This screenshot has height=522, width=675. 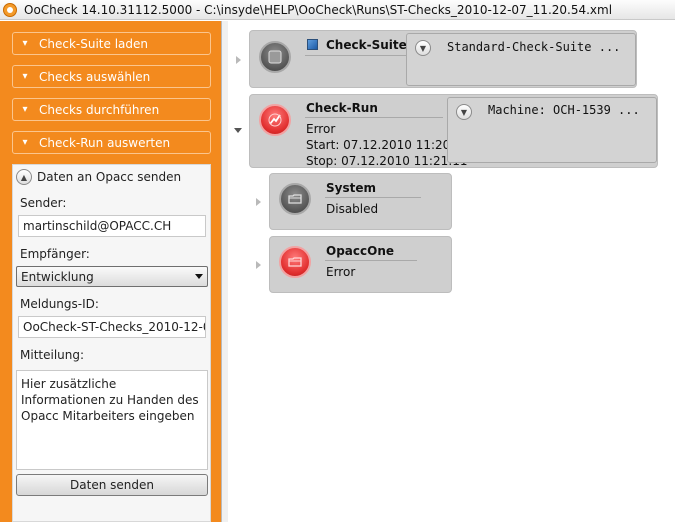 I want to click on accordion-check-suite-laden: ▾ Check-Suite laden, so click(x=111, y=43).